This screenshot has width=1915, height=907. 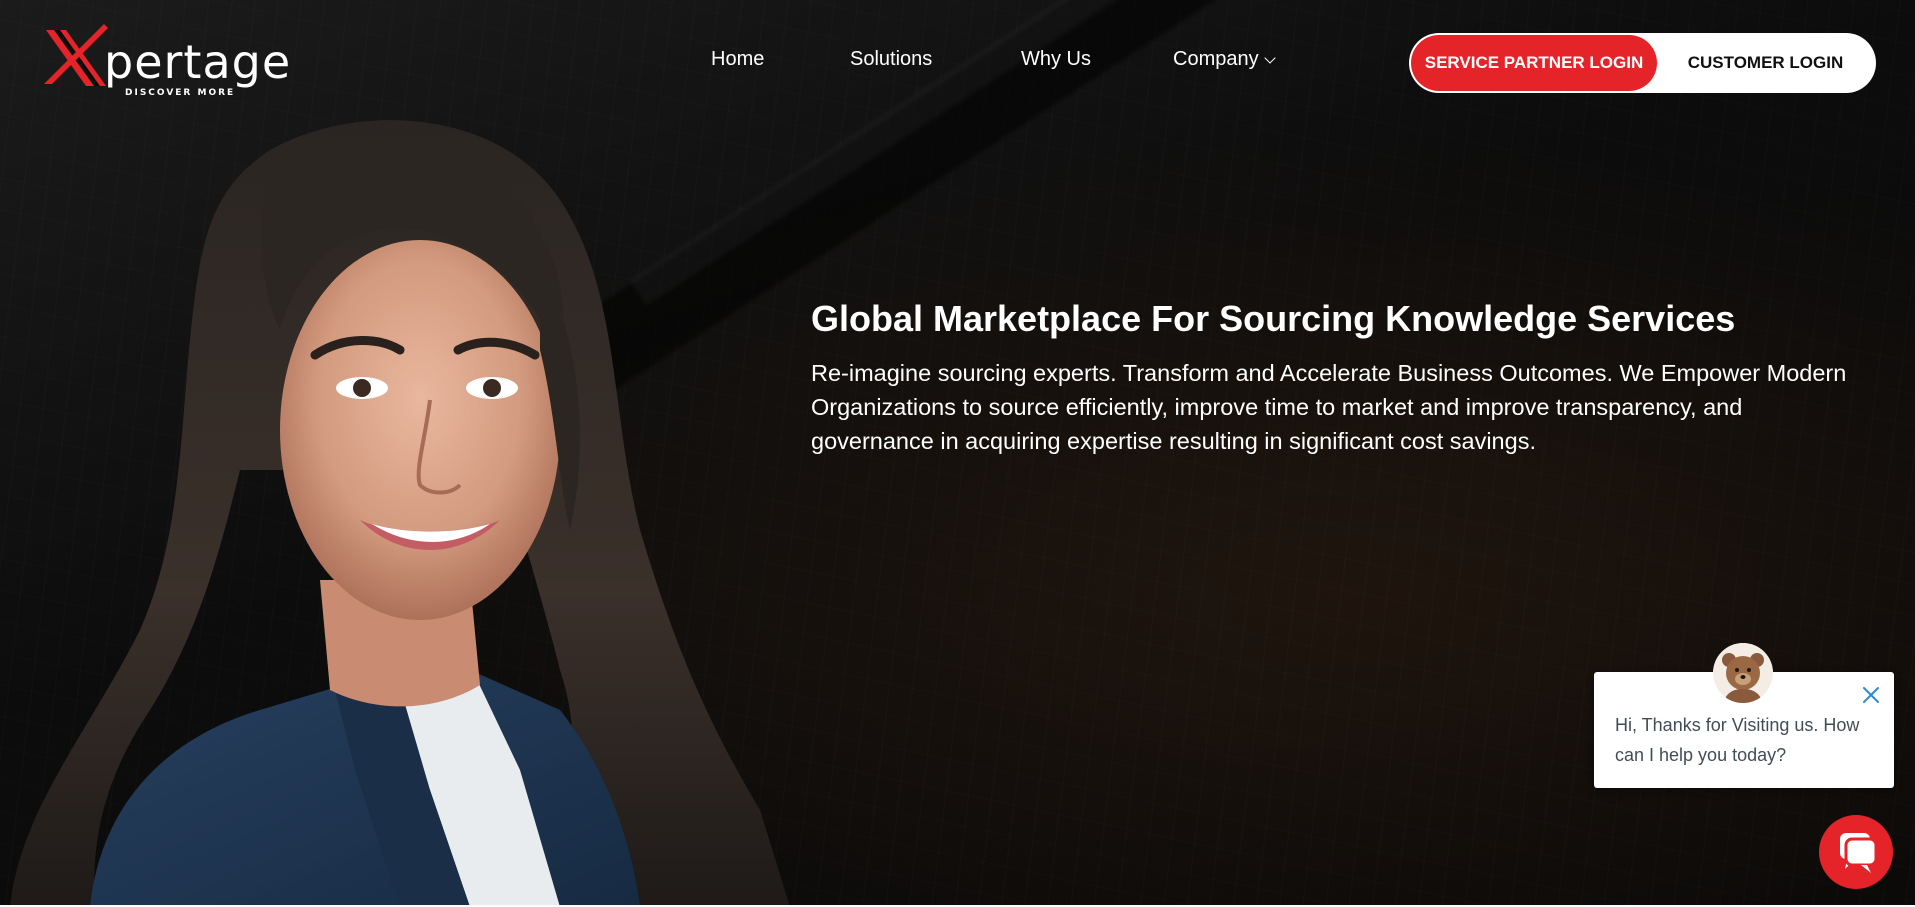 I want to click on brand-logo: pertage DISCOVER MORE, so click(x=165, y=62).